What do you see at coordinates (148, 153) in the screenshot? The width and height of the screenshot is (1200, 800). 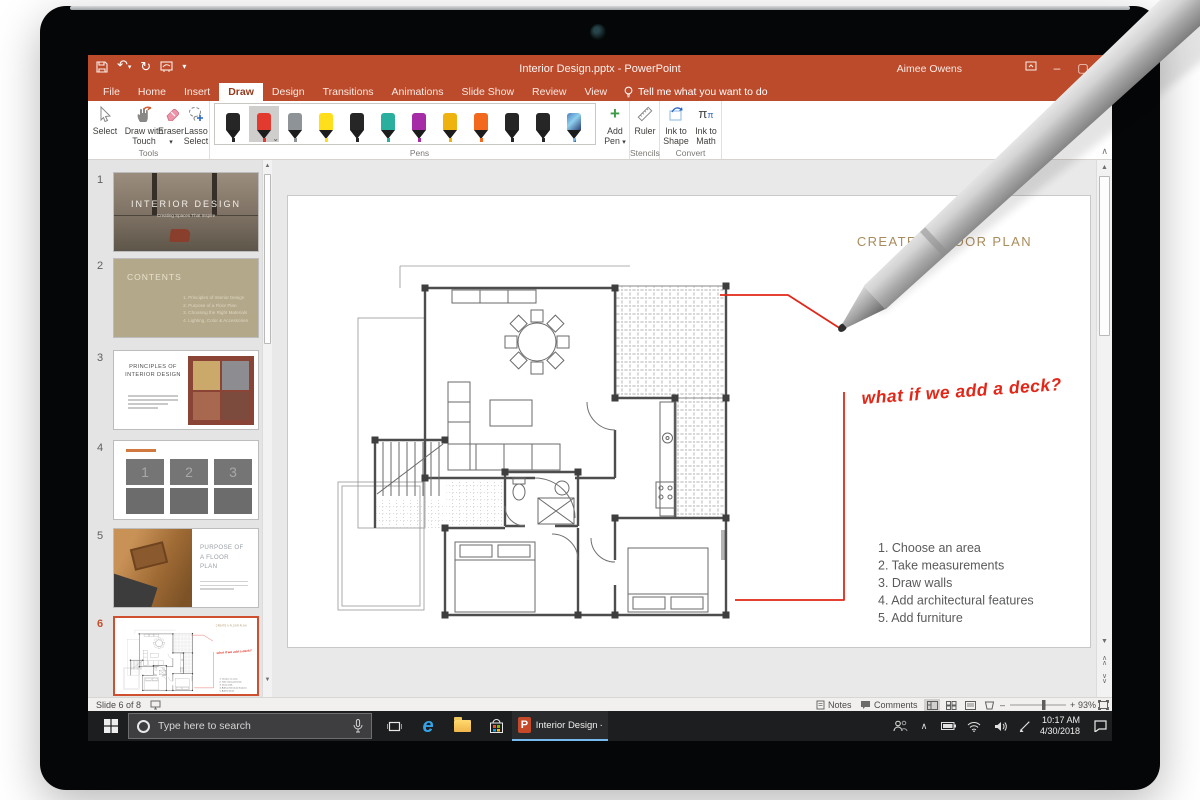 I see `group-label-tools: Tools` at bounding box center [148, 153].